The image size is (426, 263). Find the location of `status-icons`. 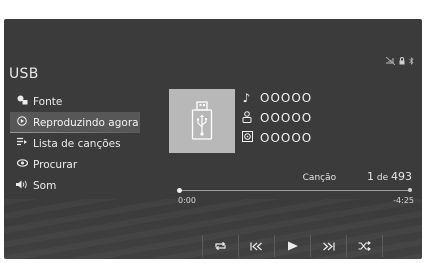

status-icons is located at coordinates (399, 61).